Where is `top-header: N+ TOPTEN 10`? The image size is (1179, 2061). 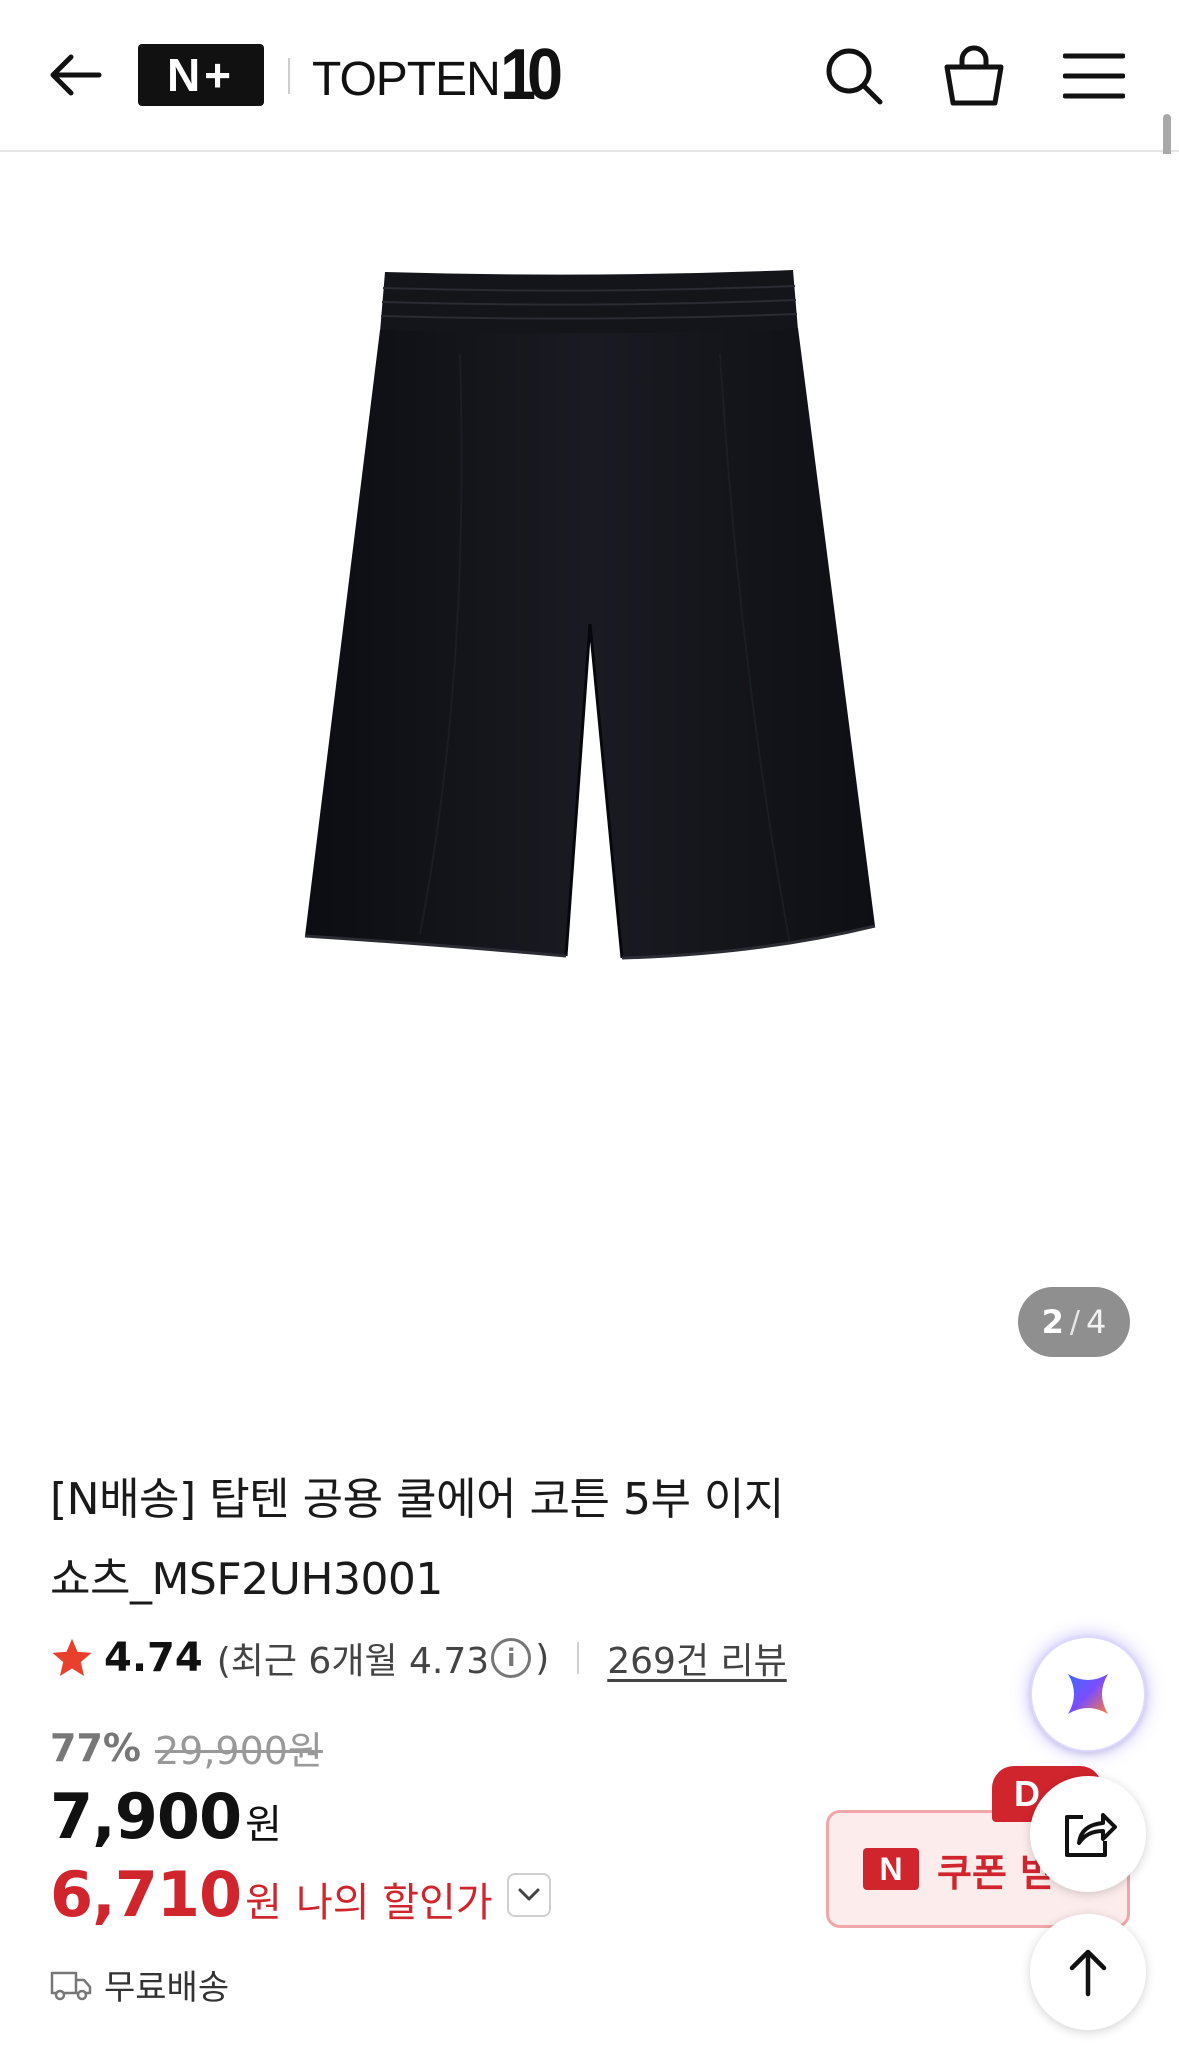
top-header: N+ TOPTEN 10 is located at coordinates (589, 76).